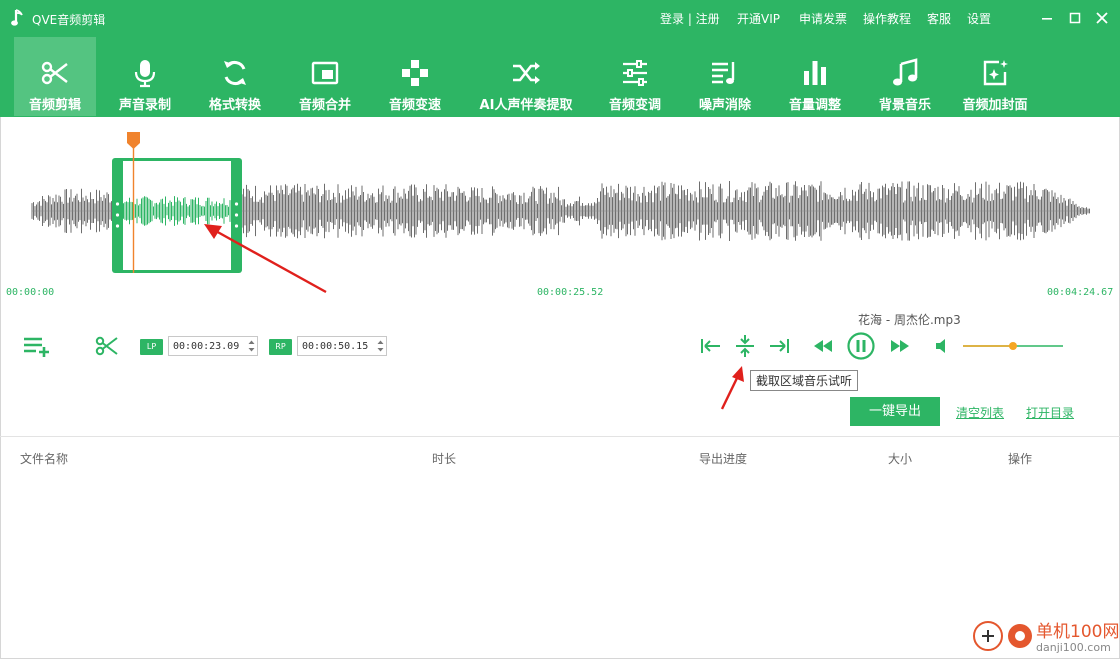 This screenshot has height=659, width=1120. I want to click on column-actions: 操作, so click(1020, 459).